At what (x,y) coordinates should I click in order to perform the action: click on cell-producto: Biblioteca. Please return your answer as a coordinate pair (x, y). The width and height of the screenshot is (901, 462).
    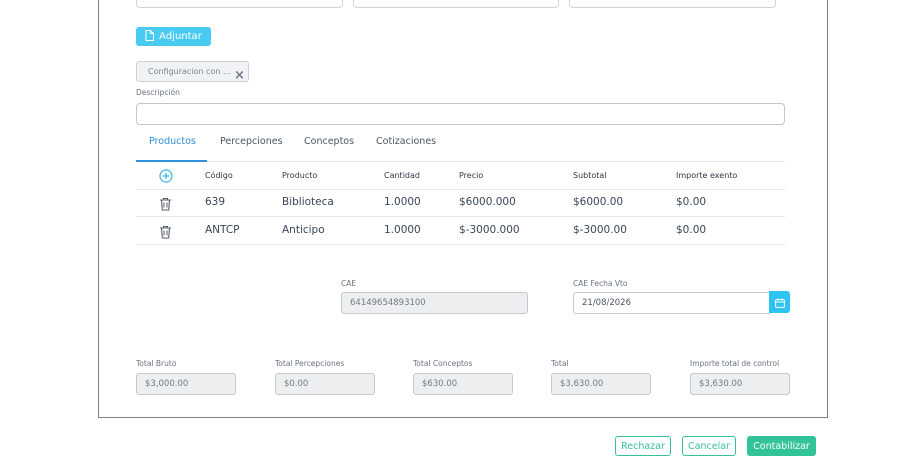
    Looking at the image, I should click on (308, 202).